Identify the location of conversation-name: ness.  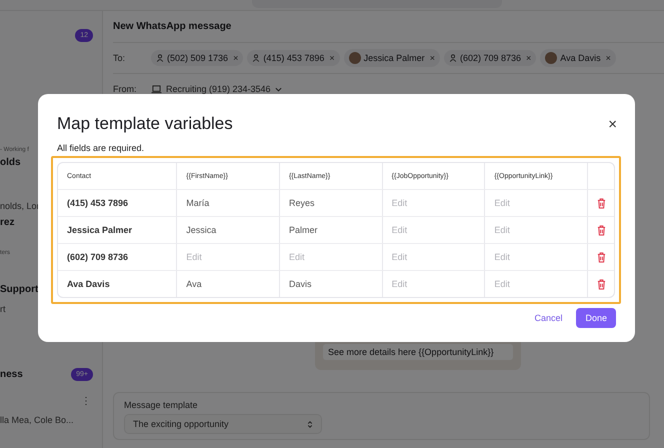
(11, 374).